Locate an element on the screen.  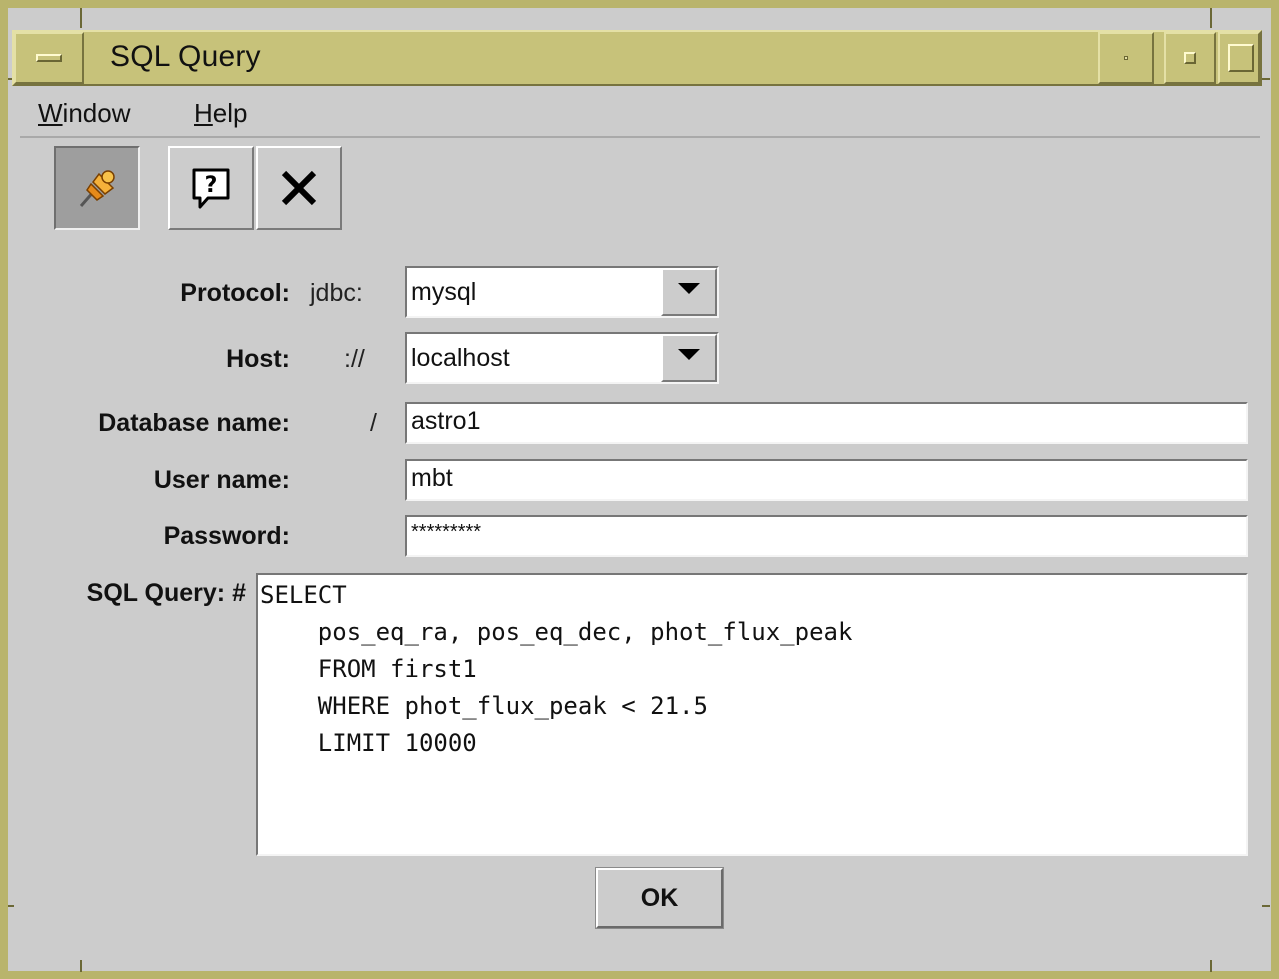
menu-window-label: indow is located at coordinates (96, 113).